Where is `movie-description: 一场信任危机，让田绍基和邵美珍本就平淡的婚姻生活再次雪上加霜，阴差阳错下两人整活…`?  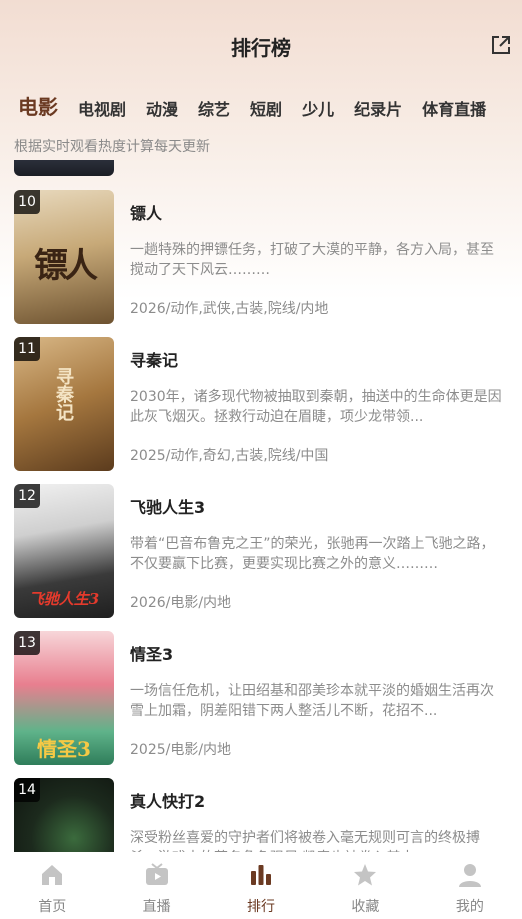 movie-description: 一场信任危机，让田绍基和邵美珍本就平淡的婚姻生活再次雪上加霜，阴差阳错下两人整活… is located at coordinates (312, 701).